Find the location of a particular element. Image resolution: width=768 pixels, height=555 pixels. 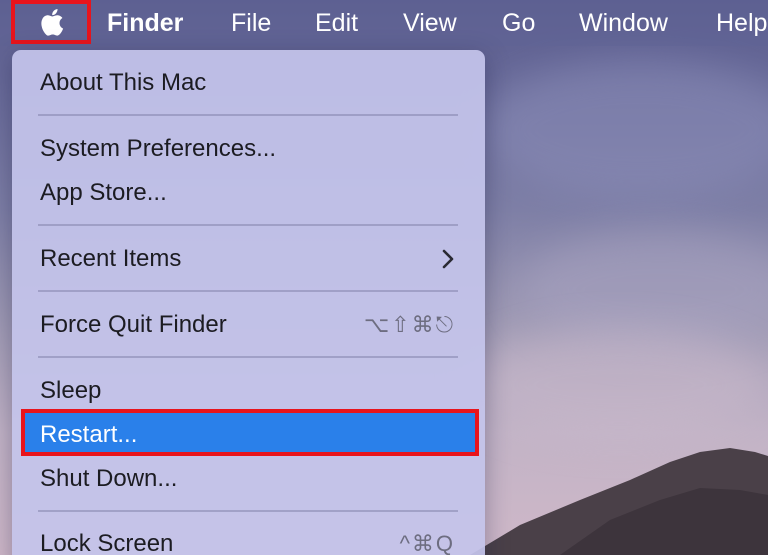

keyboard-shortcut-lock-screen: ^⌘Q is located at coordinates (427, 543).